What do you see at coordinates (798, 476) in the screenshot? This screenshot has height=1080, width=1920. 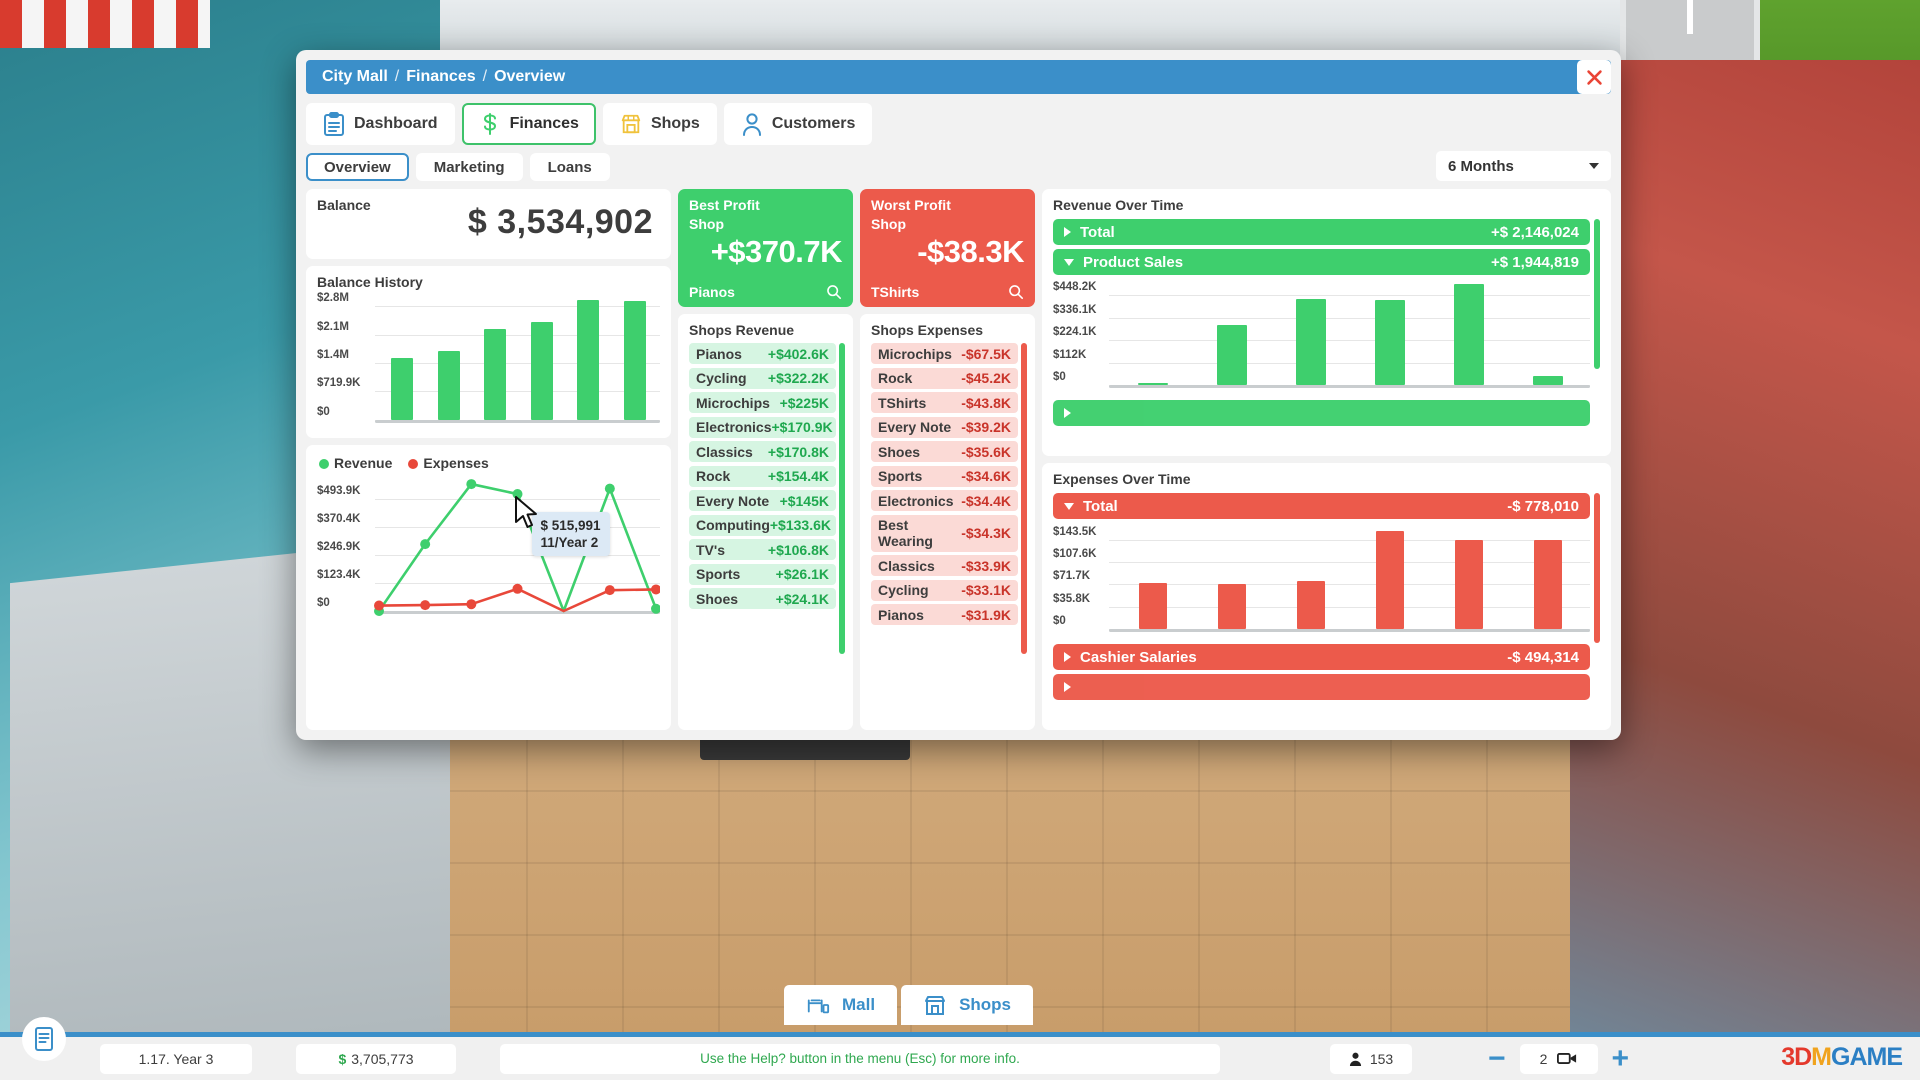 I see `shop-revenue-value: +$154.4K` at bounding box center [798, 476].